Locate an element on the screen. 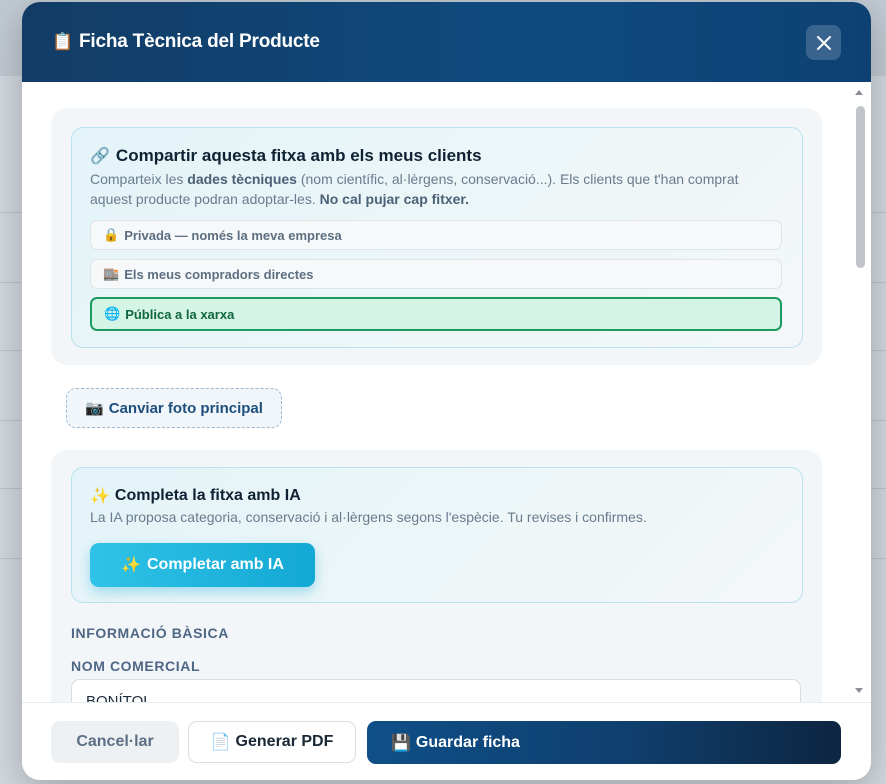 The width and height of the screenshot is (886, 784). lock-icon: 🔒 is located at coordinates (111, 234).